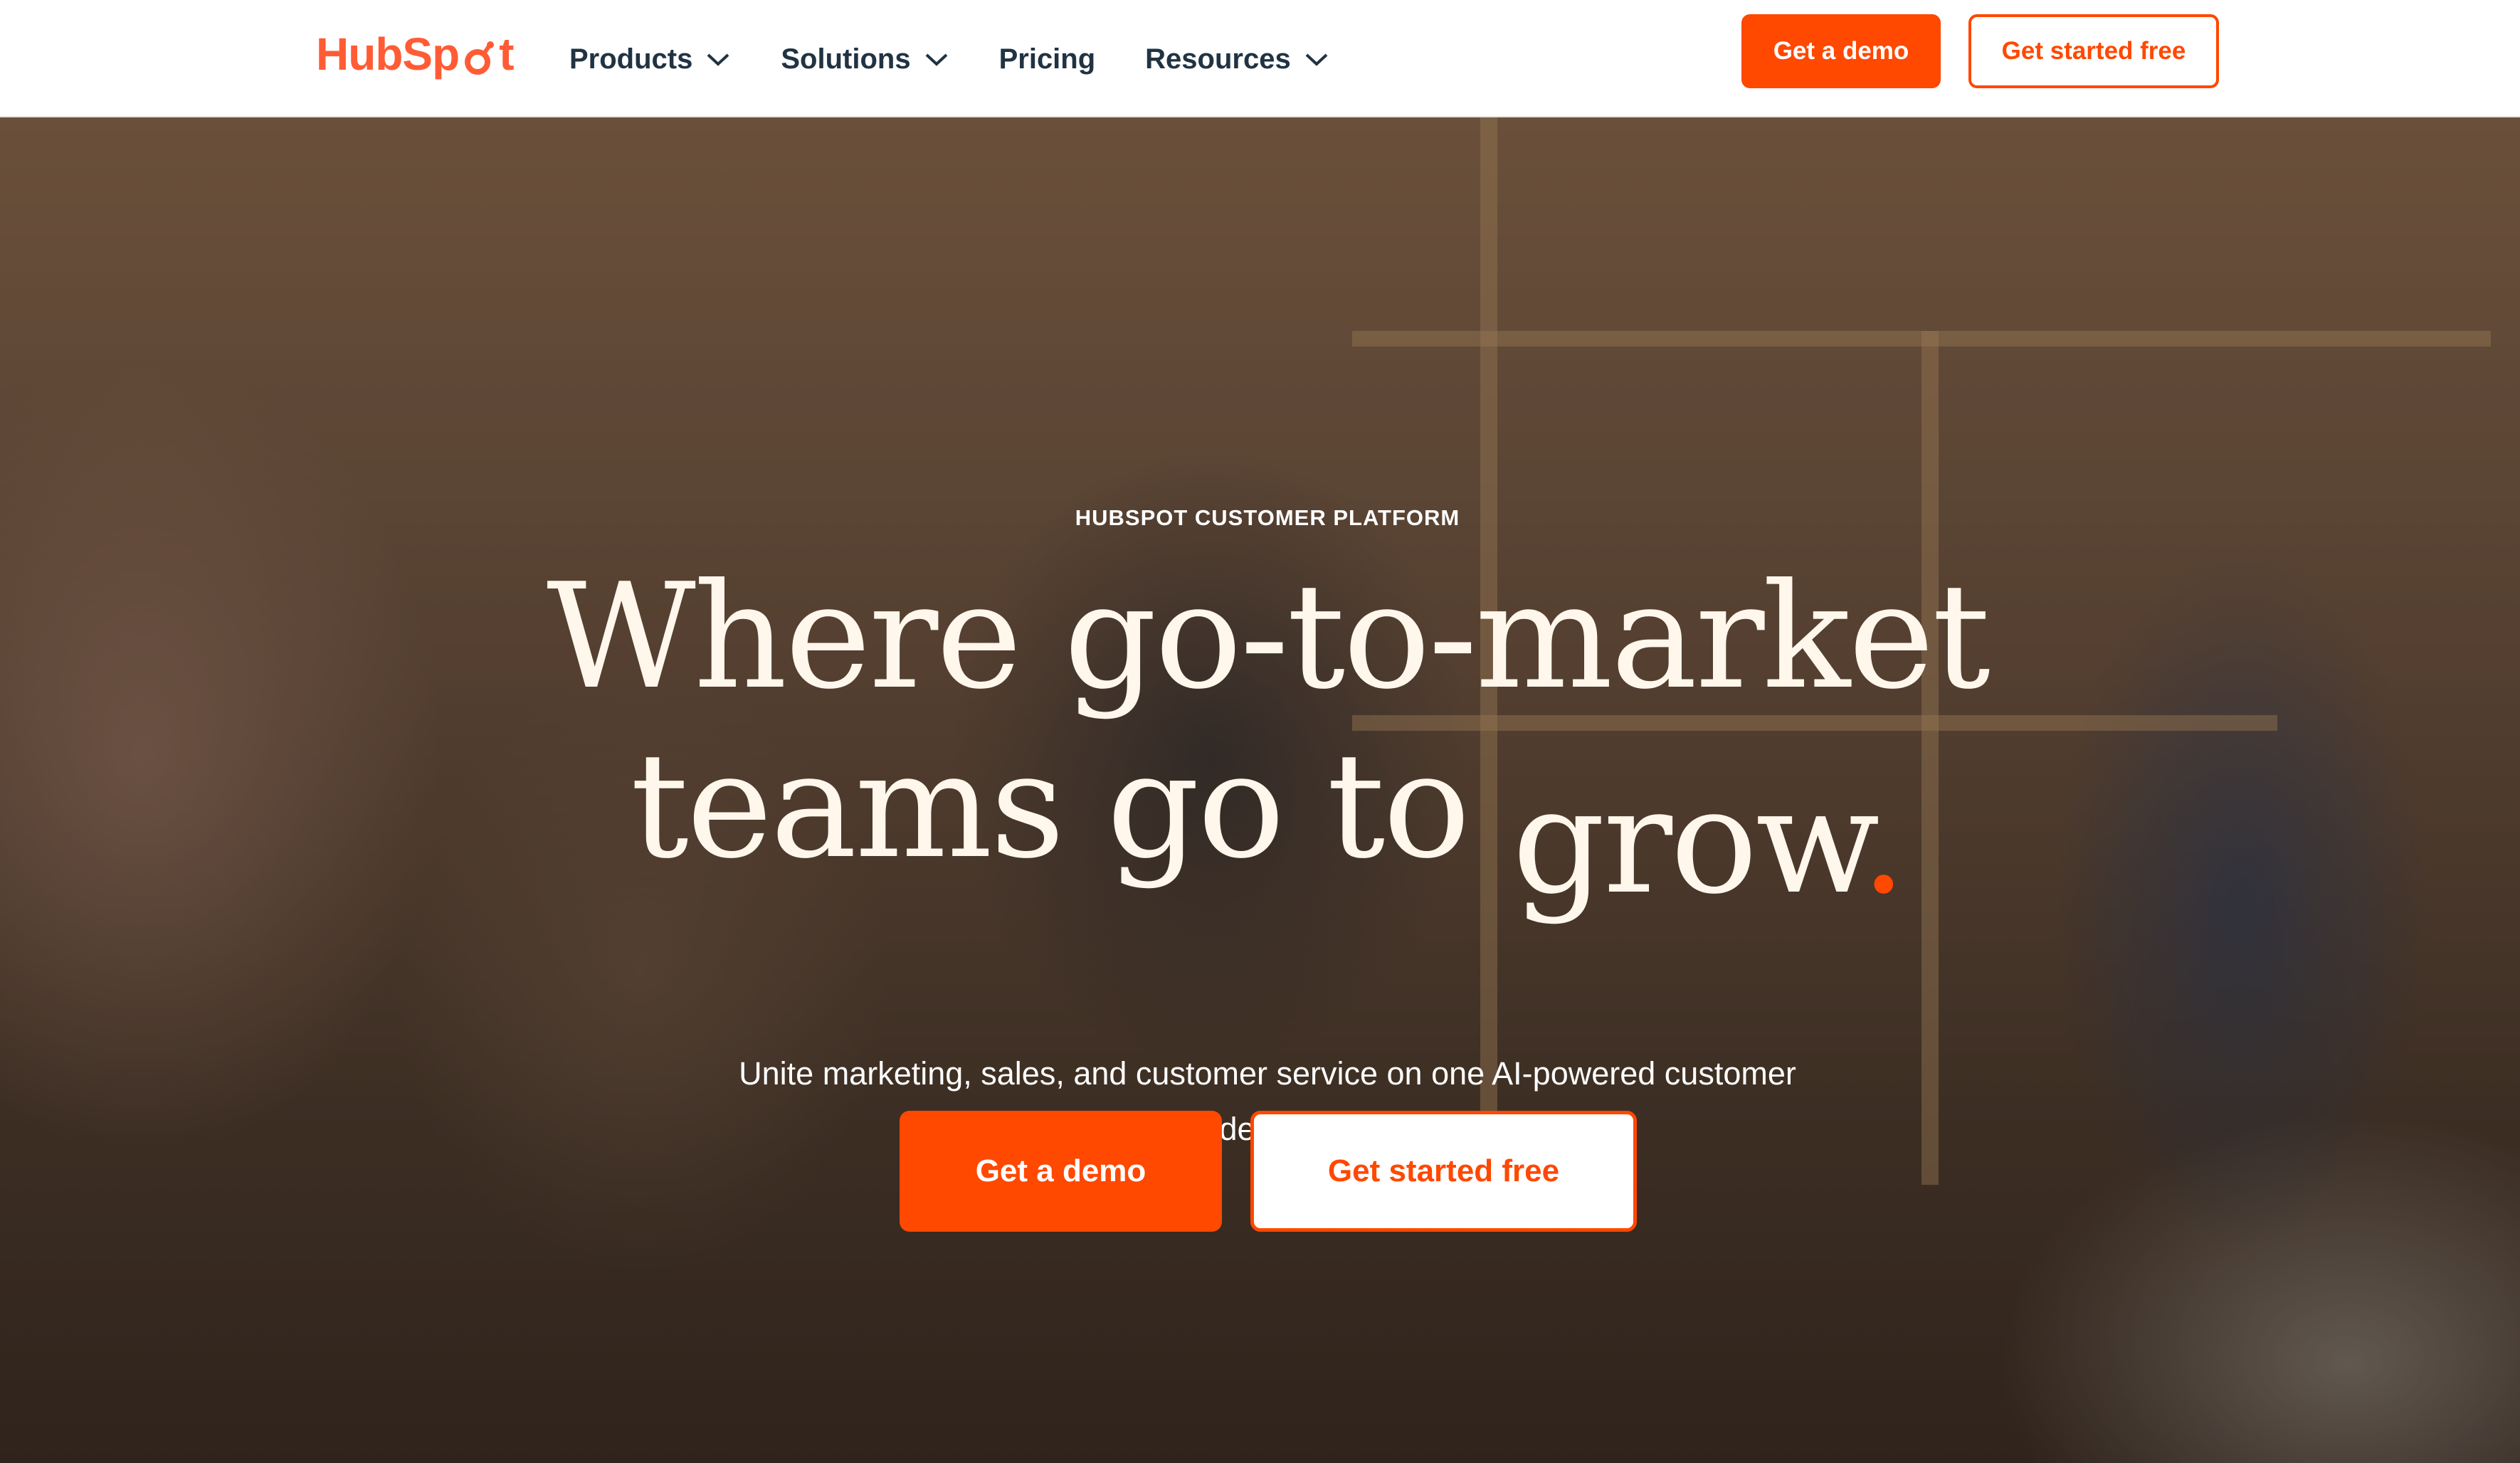  I want to click on hero-get-started-free-button: Get started free, so click(1443, 1171).